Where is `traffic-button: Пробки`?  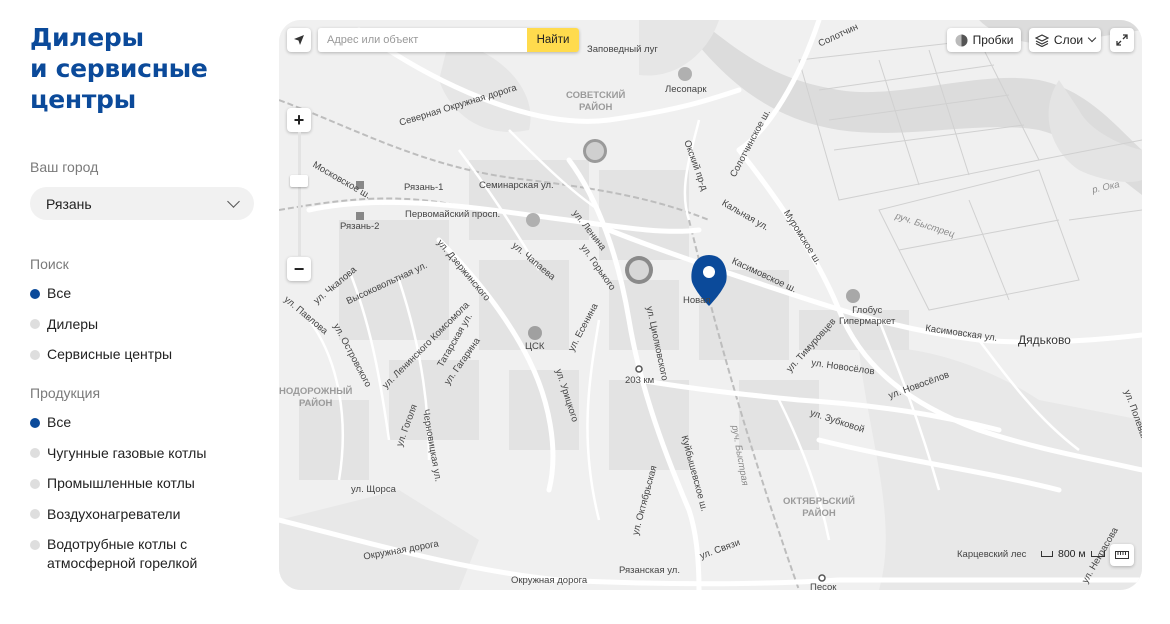 traffic-button: Пробки is located at coordinates (984, 40).